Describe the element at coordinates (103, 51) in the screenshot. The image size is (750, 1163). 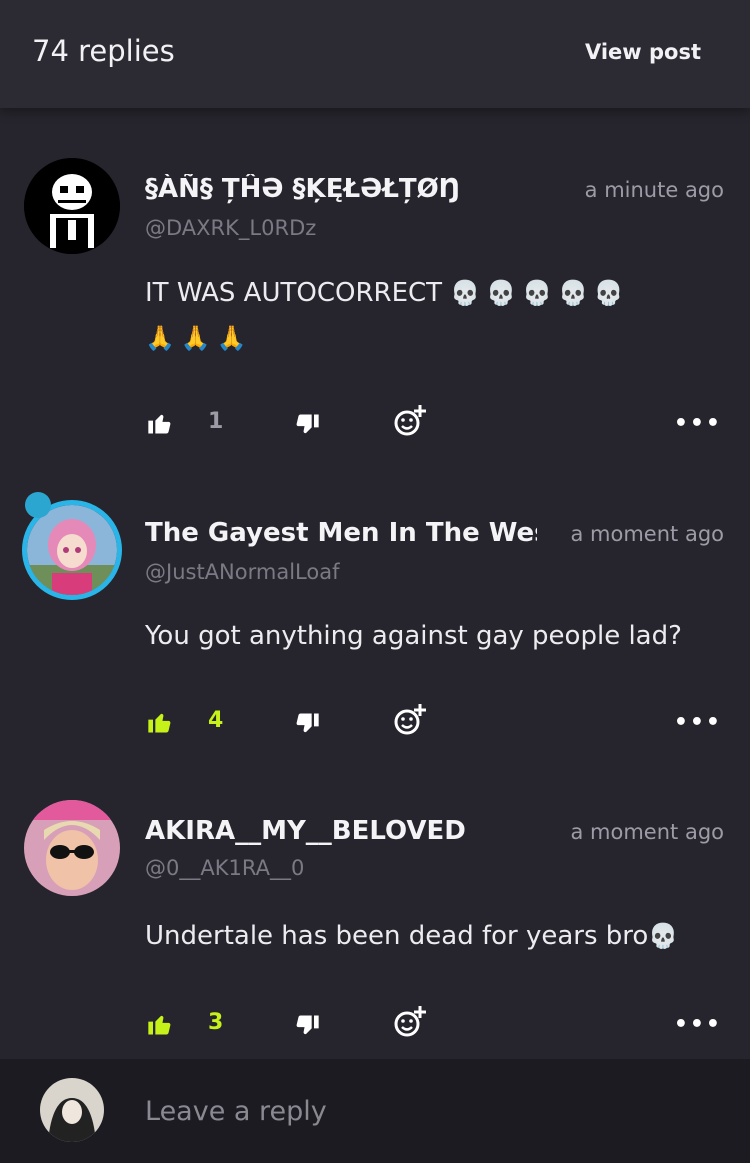
I see `replies-count-title: 74 replies` at that location.